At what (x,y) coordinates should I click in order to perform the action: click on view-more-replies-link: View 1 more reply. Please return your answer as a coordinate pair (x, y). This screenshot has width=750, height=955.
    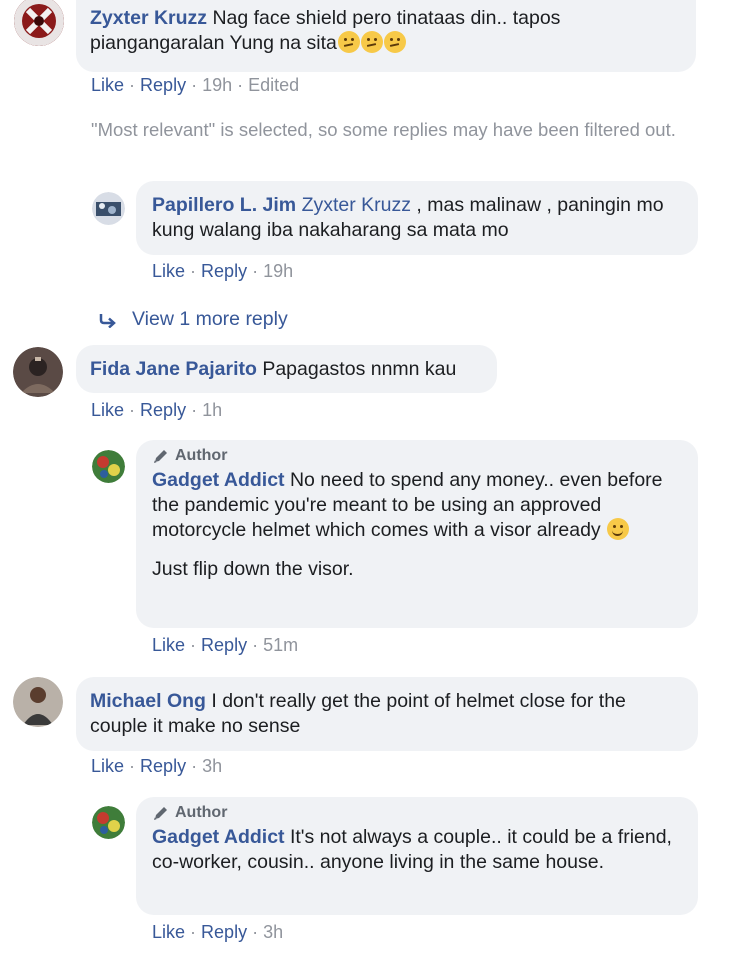
    Looking at the image, I should click on (193, 319).